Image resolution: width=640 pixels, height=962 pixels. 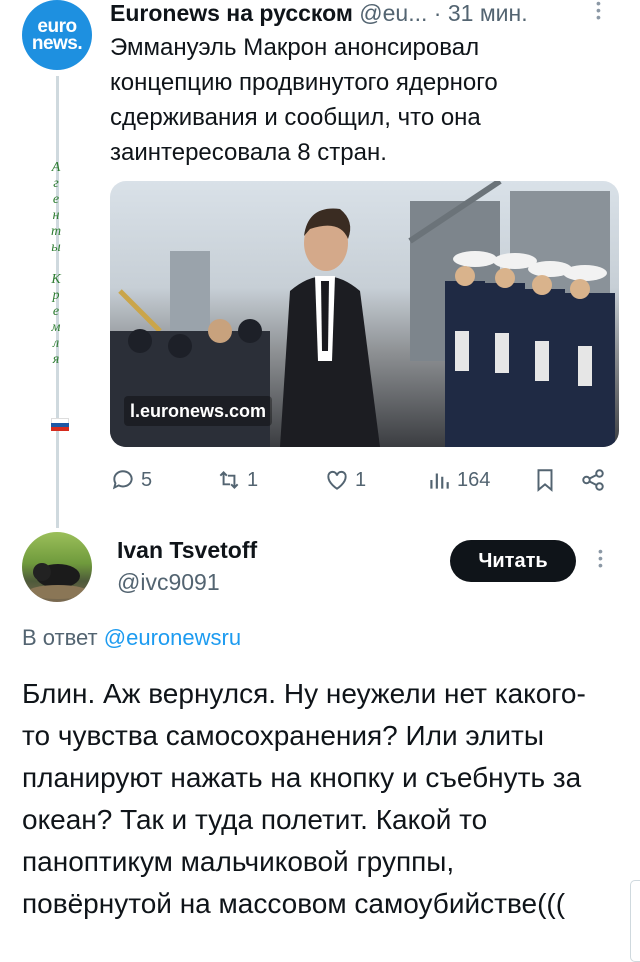 What do you see at coordinates (147, 479) in the screenshot?
I see `reply-count: 5` at bounding box center [147, 479].